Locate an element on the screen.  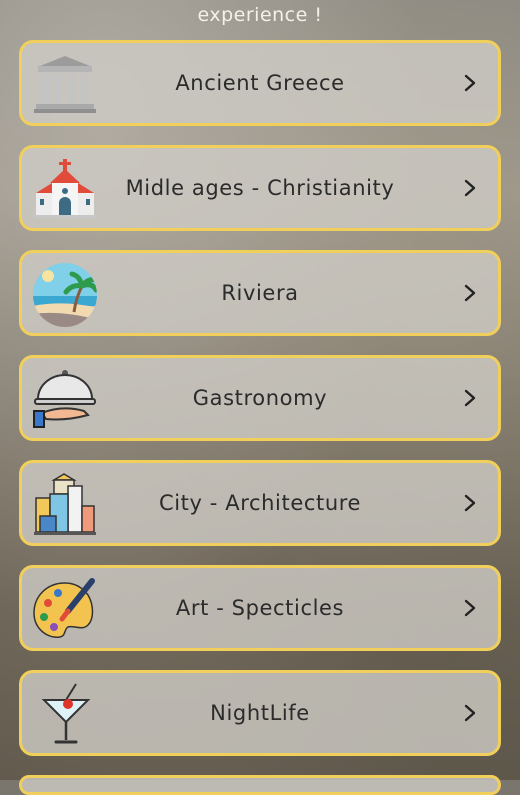
category-label: Midle ages - Christianity is located at coordinates (260, 188).